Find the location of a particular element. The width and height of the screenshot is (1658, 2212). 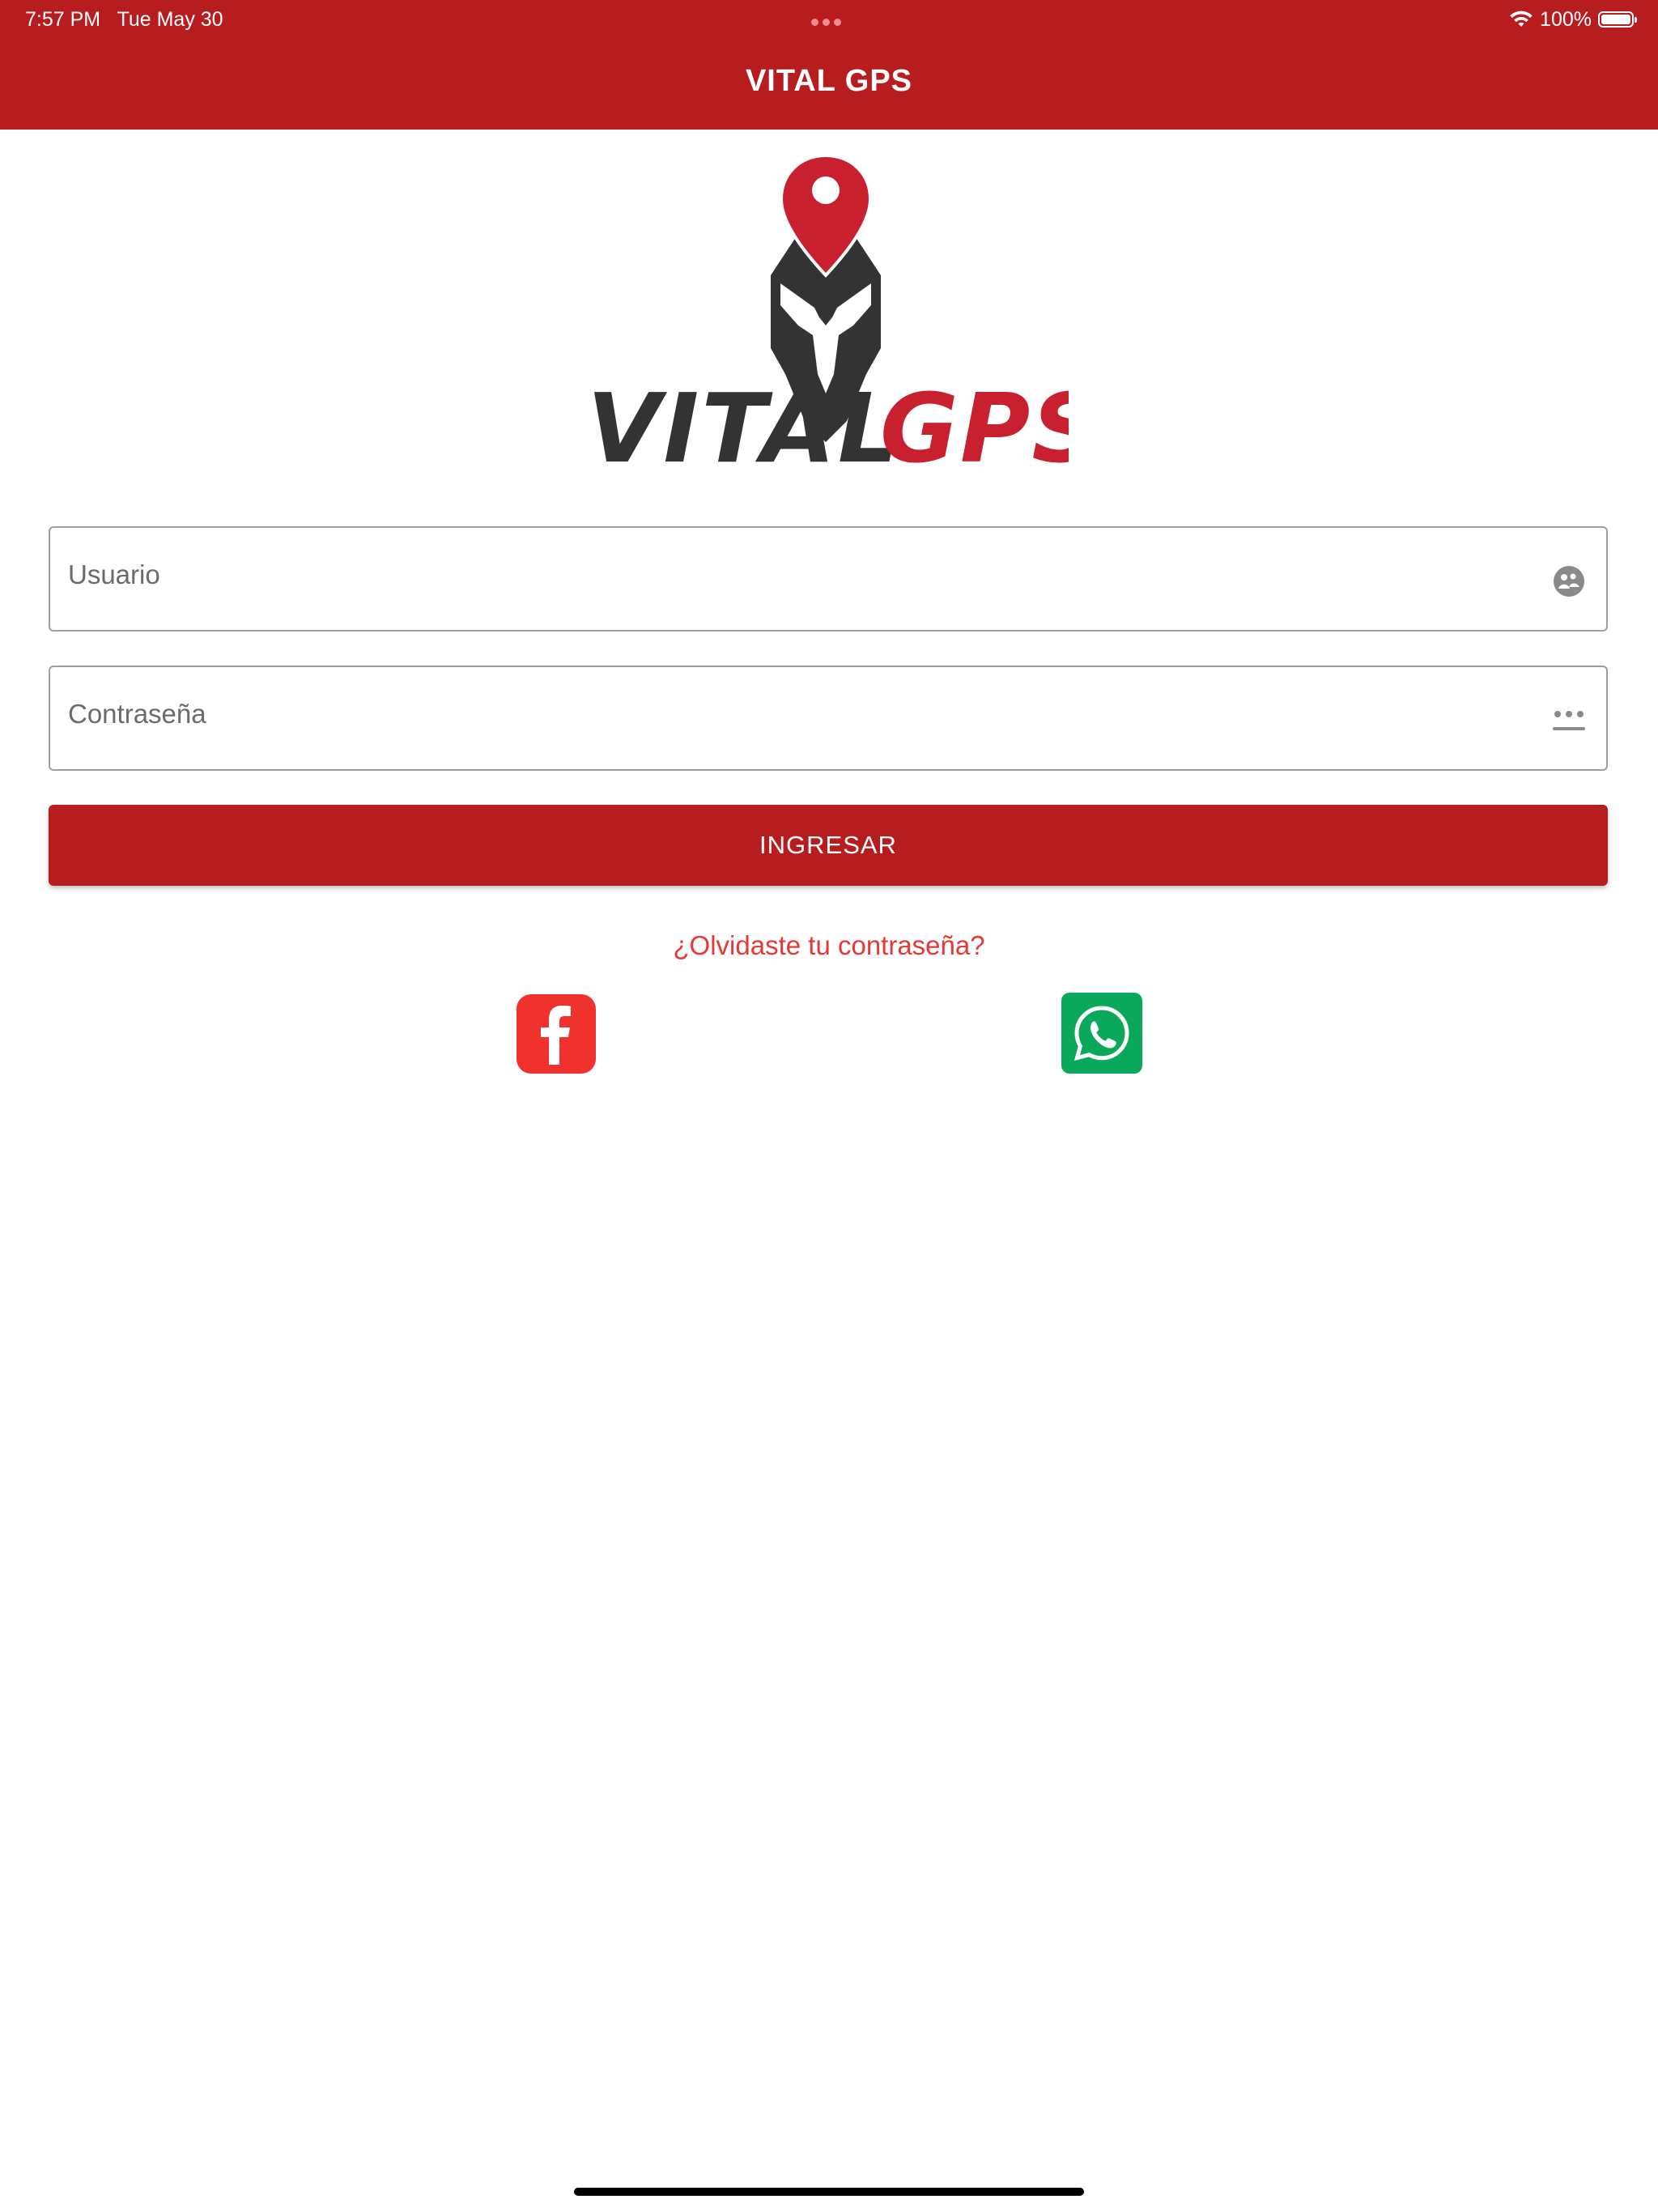

username-field is located at coordinates (828, 579).